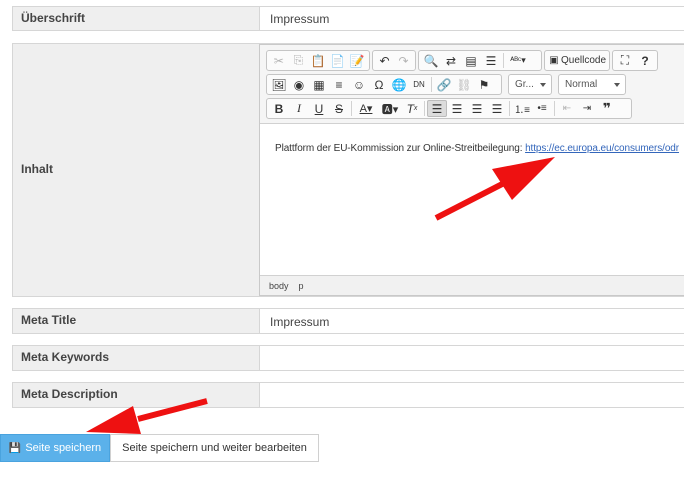  What do you see at coordinates (491, 60) in the screenshot?
I see `remove-format-block-icon: ☰` at bounding box center [491, 60].